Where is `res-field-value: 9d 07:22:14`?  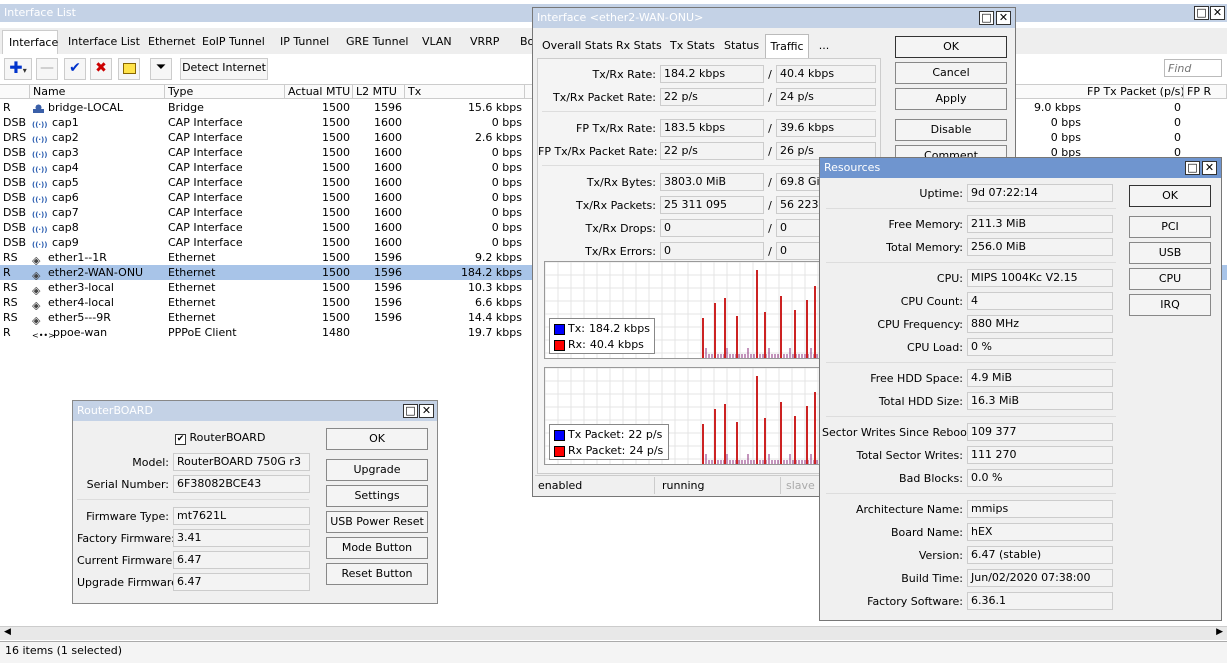
res-field-value: 9d 07:22:14 is located at coordinates (1040, 193).